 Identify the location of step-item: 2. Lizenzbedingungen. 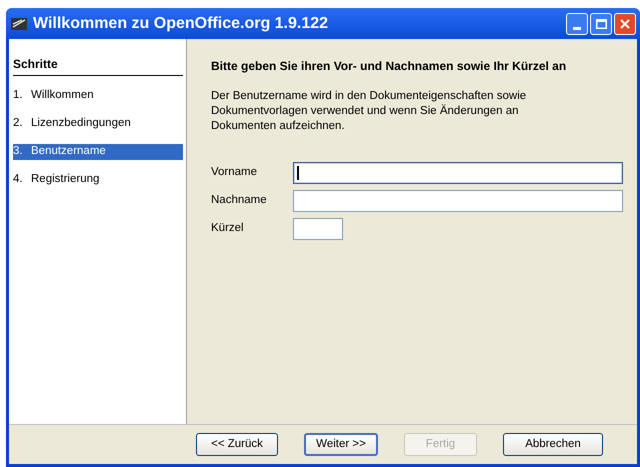
(98, 124).